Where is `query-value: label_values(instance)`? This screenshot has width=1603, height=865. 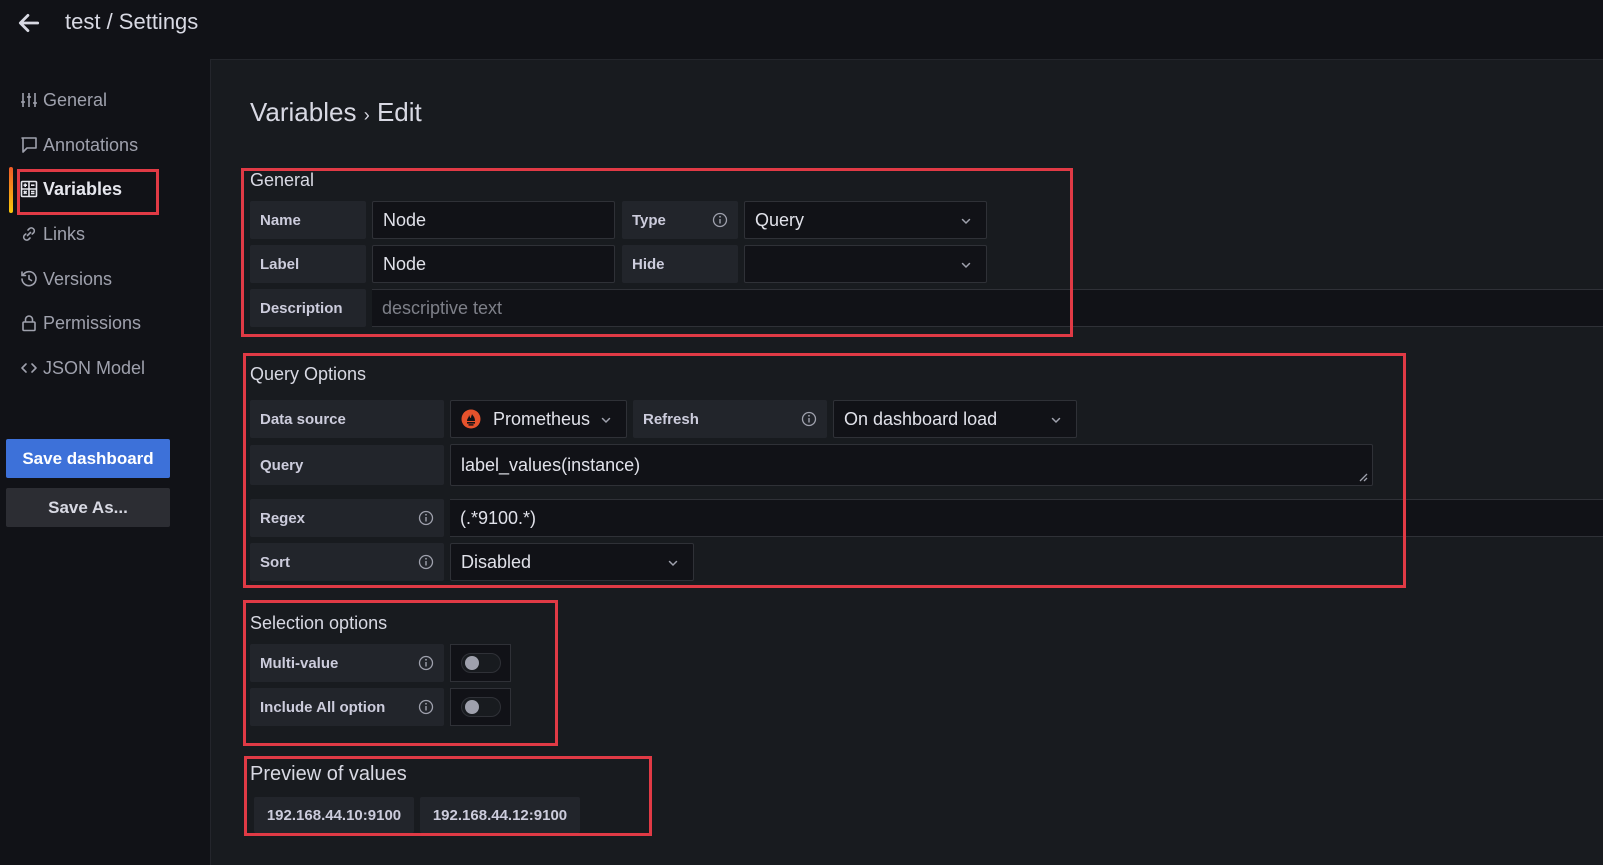
query-value: label_values(instance) is located at coordinates (551, 464).